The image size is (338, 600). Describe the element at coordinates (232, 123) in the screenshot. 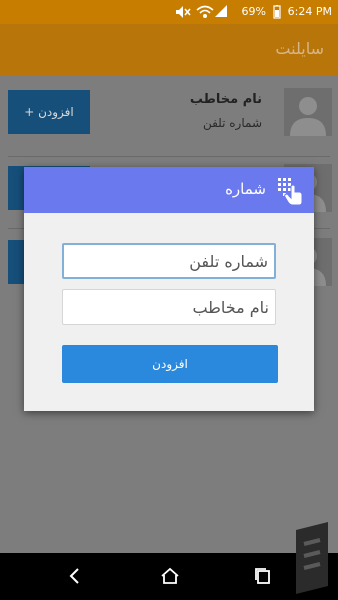

I see `contact-phone: شماره تلفن` at that location.